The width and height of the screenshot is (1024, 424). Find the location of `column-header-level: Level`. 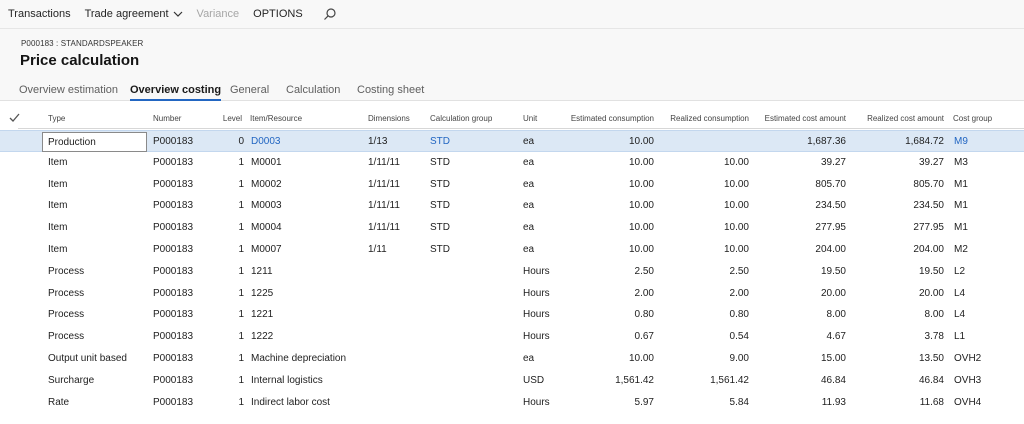

column-header-level: Level is located at coordinates (232, 118).